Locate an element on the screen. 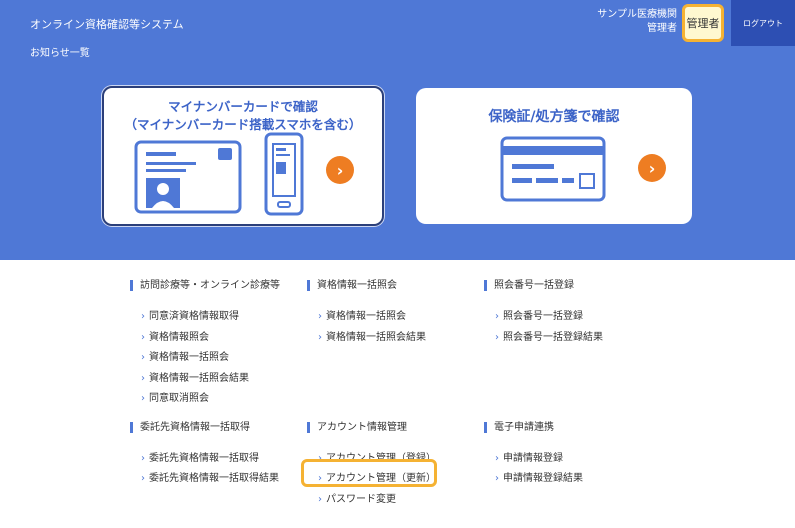 Image resolution: width=795 pixels, height=528 pixels. mynumber-card-check-button: マイナンバーカードで確認 （マイナンバーカード搭載スマホを含む） › is located at coordinates (243, 156).